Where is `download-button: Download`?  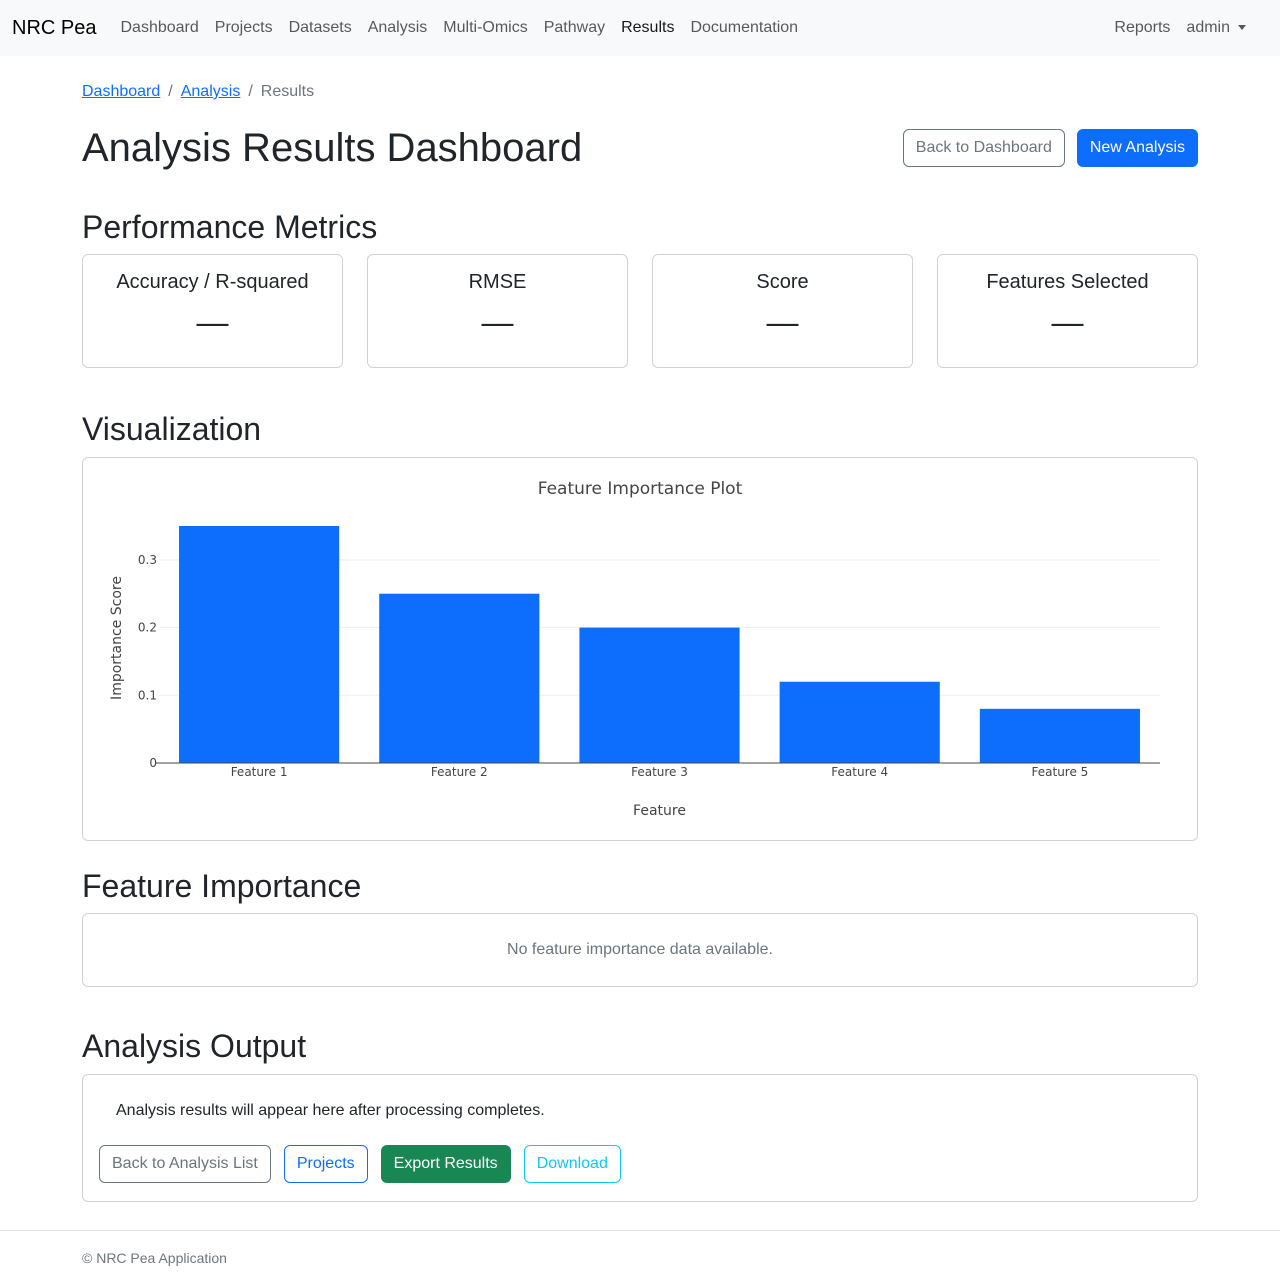 download-button: Download is located at coordinates (572, 1163).